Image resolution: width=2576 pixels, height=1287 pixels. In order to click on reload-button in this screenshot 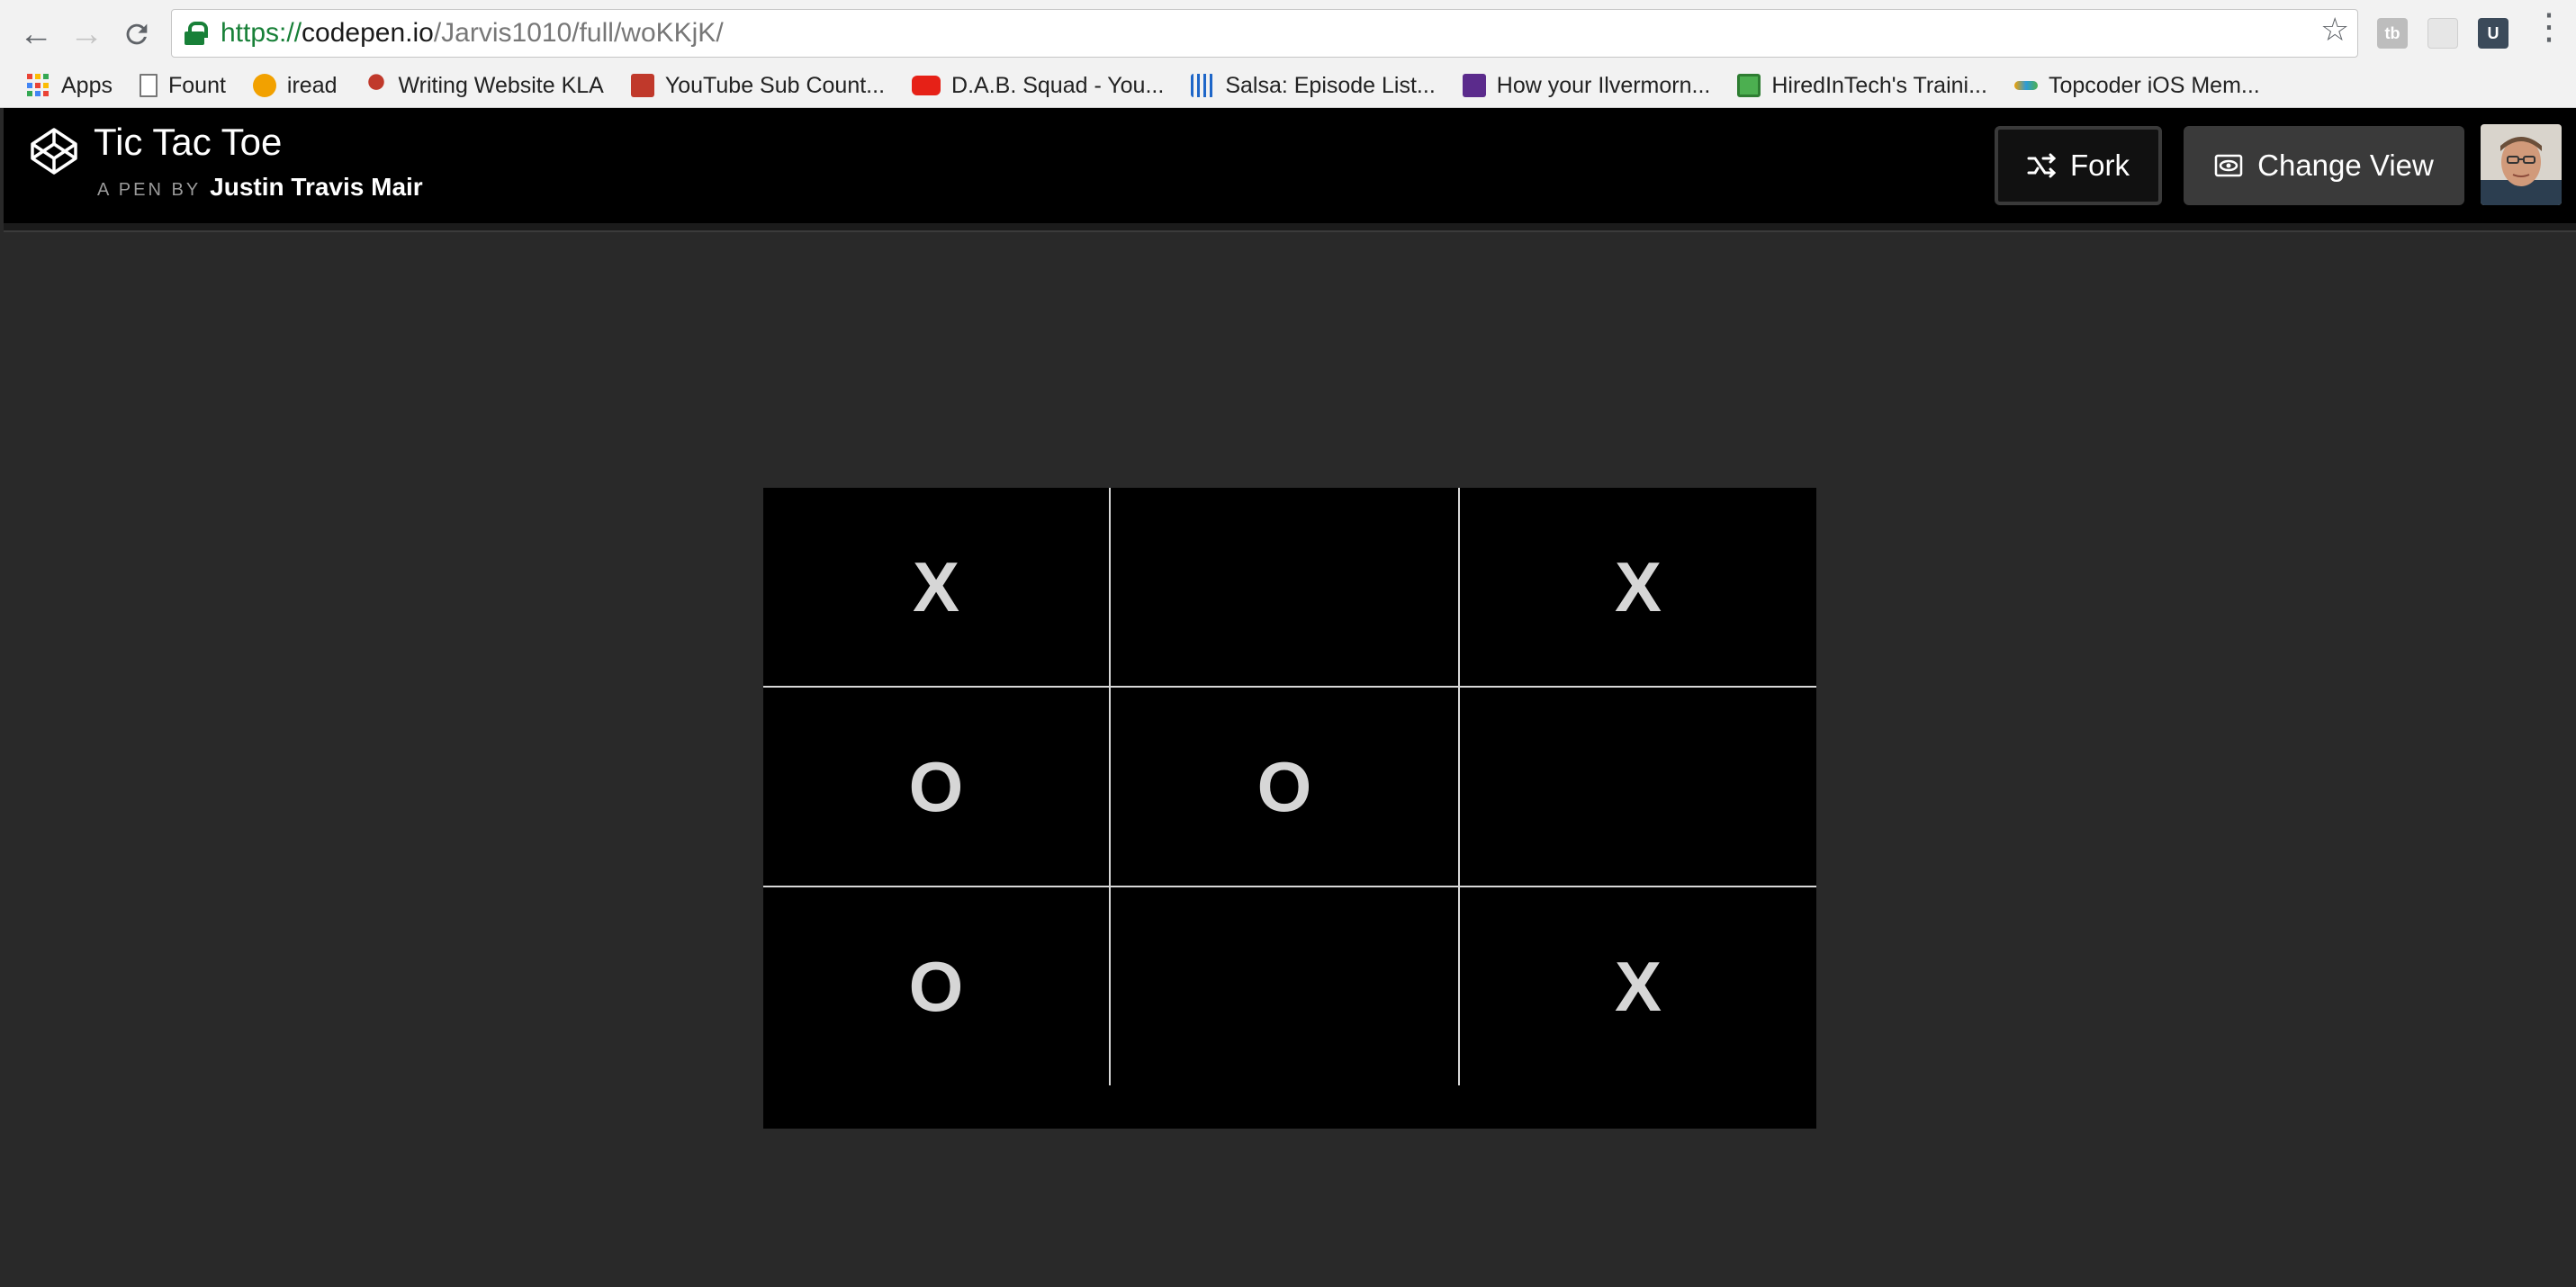, I will do `click(136, 34)`.